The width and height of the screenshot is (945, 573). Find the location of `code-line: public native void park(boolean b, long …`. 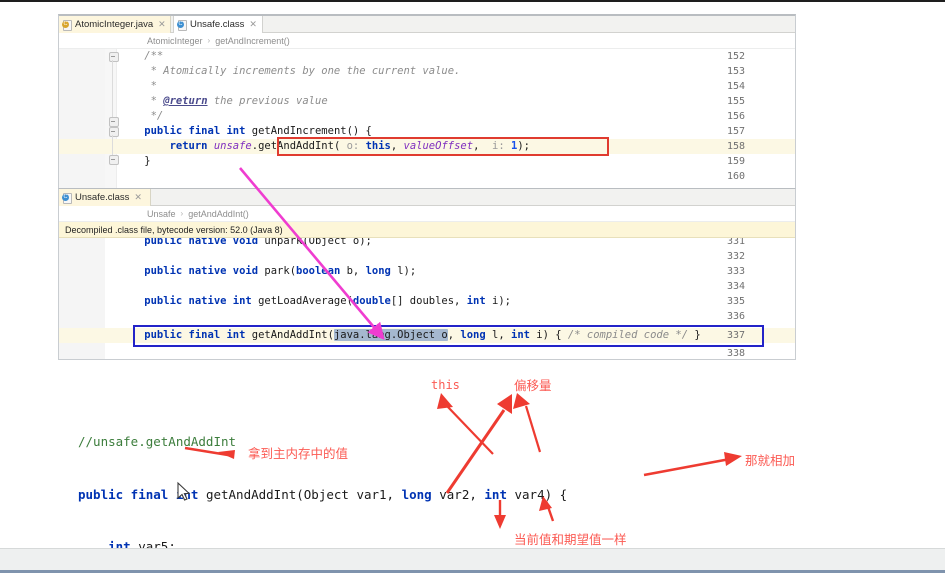

code-line: public native void park(boolean b, long … is located at coordinates (267, 271).